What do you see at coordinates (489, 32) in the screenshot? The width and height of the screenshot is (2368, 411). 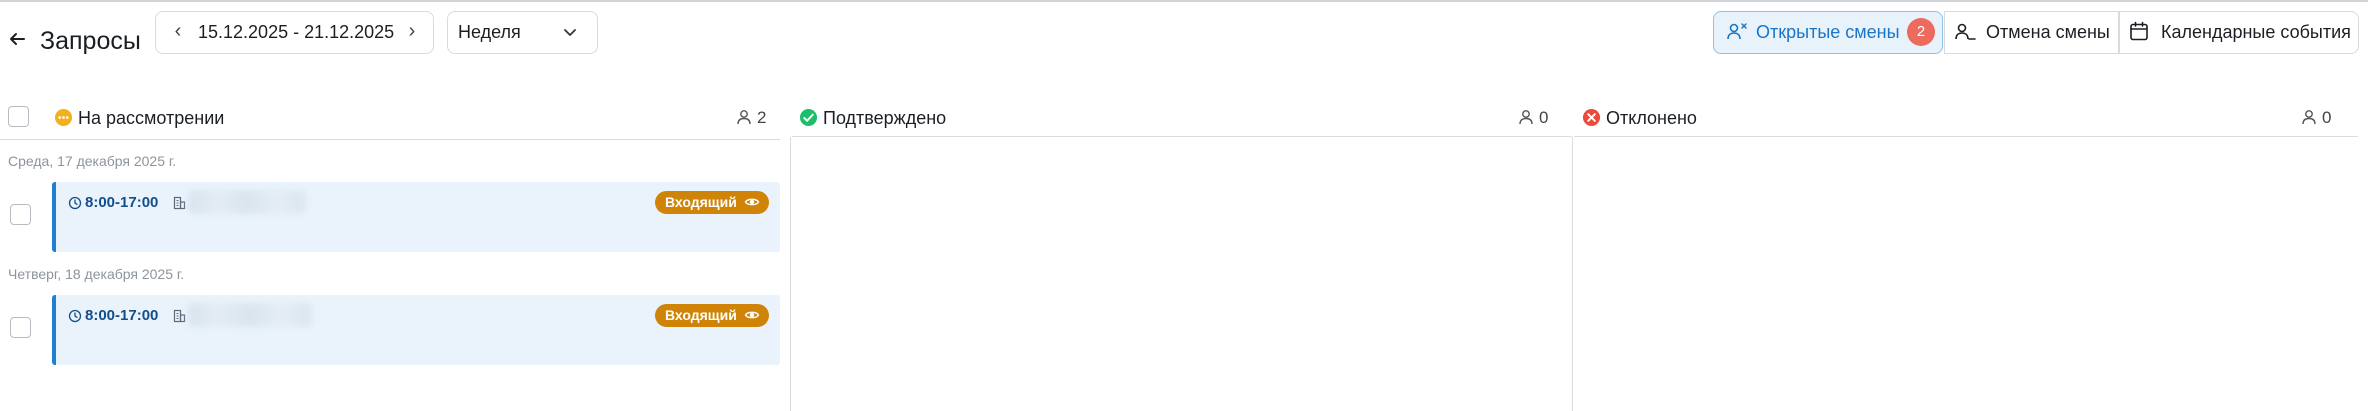 I see `period-select-value: Неделя` at bounding box center [489, 32].